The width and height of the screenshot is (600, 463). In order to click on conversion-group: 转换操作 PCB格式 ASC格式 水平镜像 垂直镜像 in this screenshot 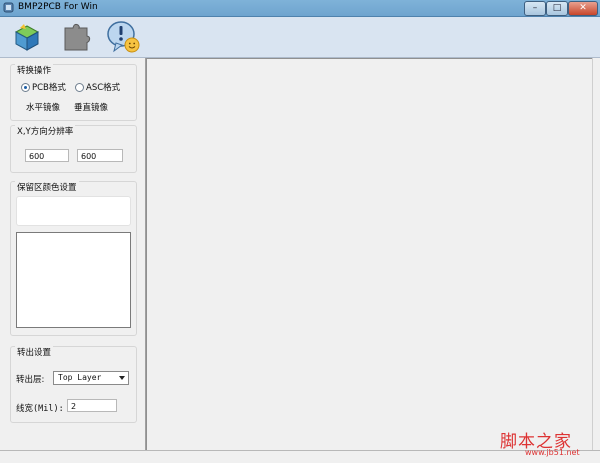, I will do `click(73, 92)`.